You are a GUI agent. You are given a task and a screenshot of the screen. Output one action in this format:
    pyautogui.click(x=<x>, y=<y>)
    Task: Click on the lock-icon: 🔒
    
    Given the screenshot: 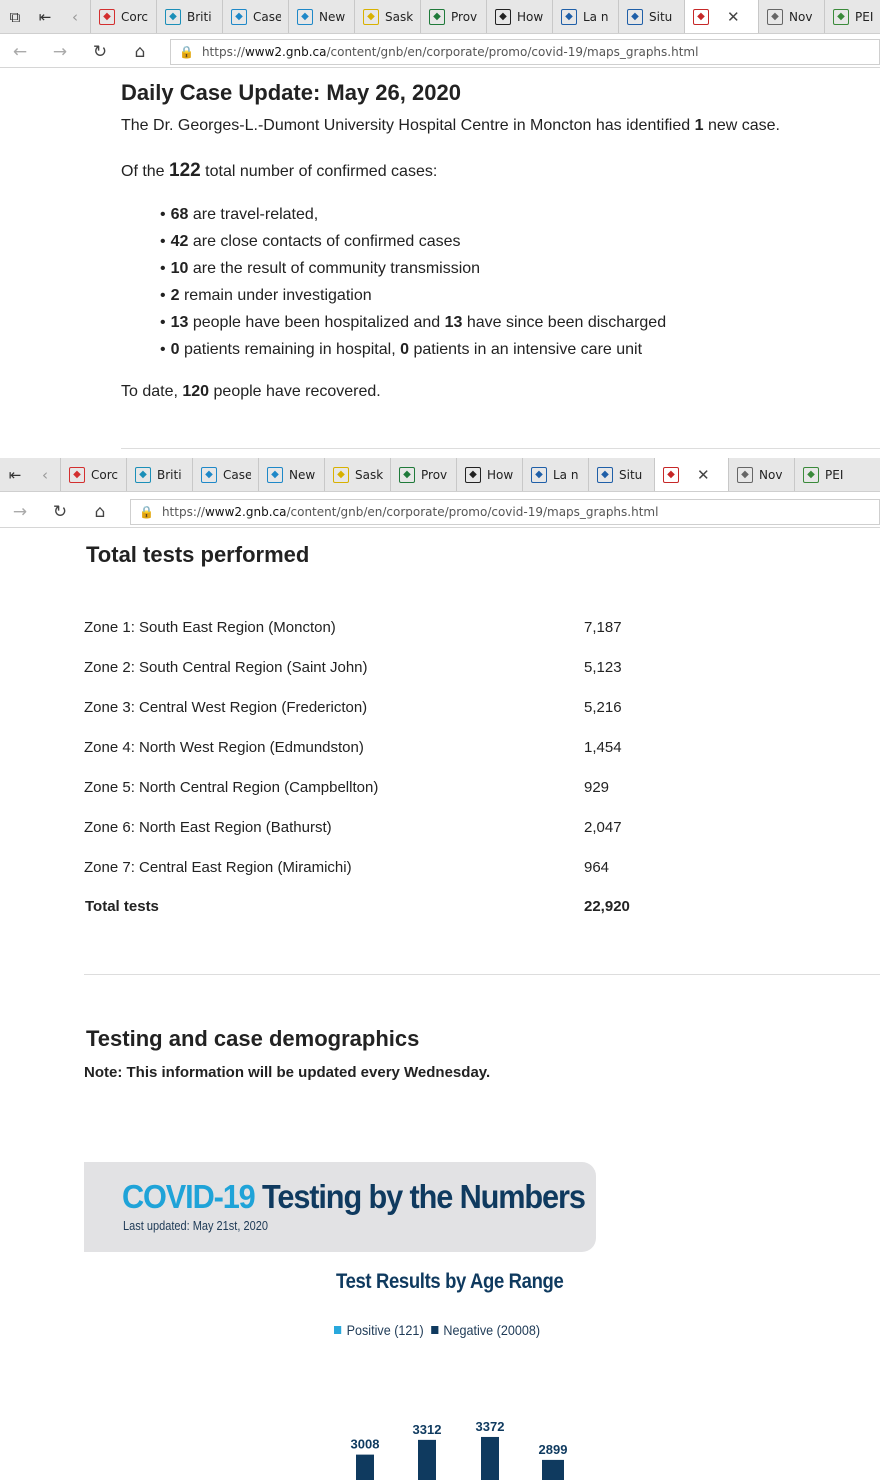 What is the action you would take?
    pyautogui.click(x=146, y=511)
    